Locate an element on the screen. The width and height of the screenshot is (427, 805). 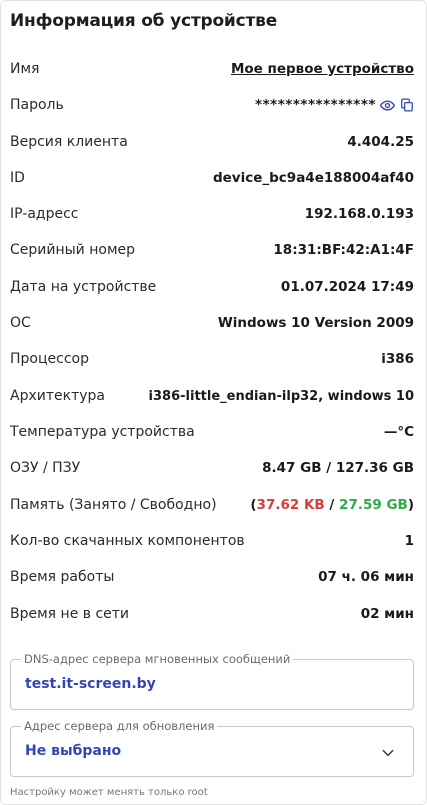
ip-label: IP-адресс is located at coordinates (44, 214).